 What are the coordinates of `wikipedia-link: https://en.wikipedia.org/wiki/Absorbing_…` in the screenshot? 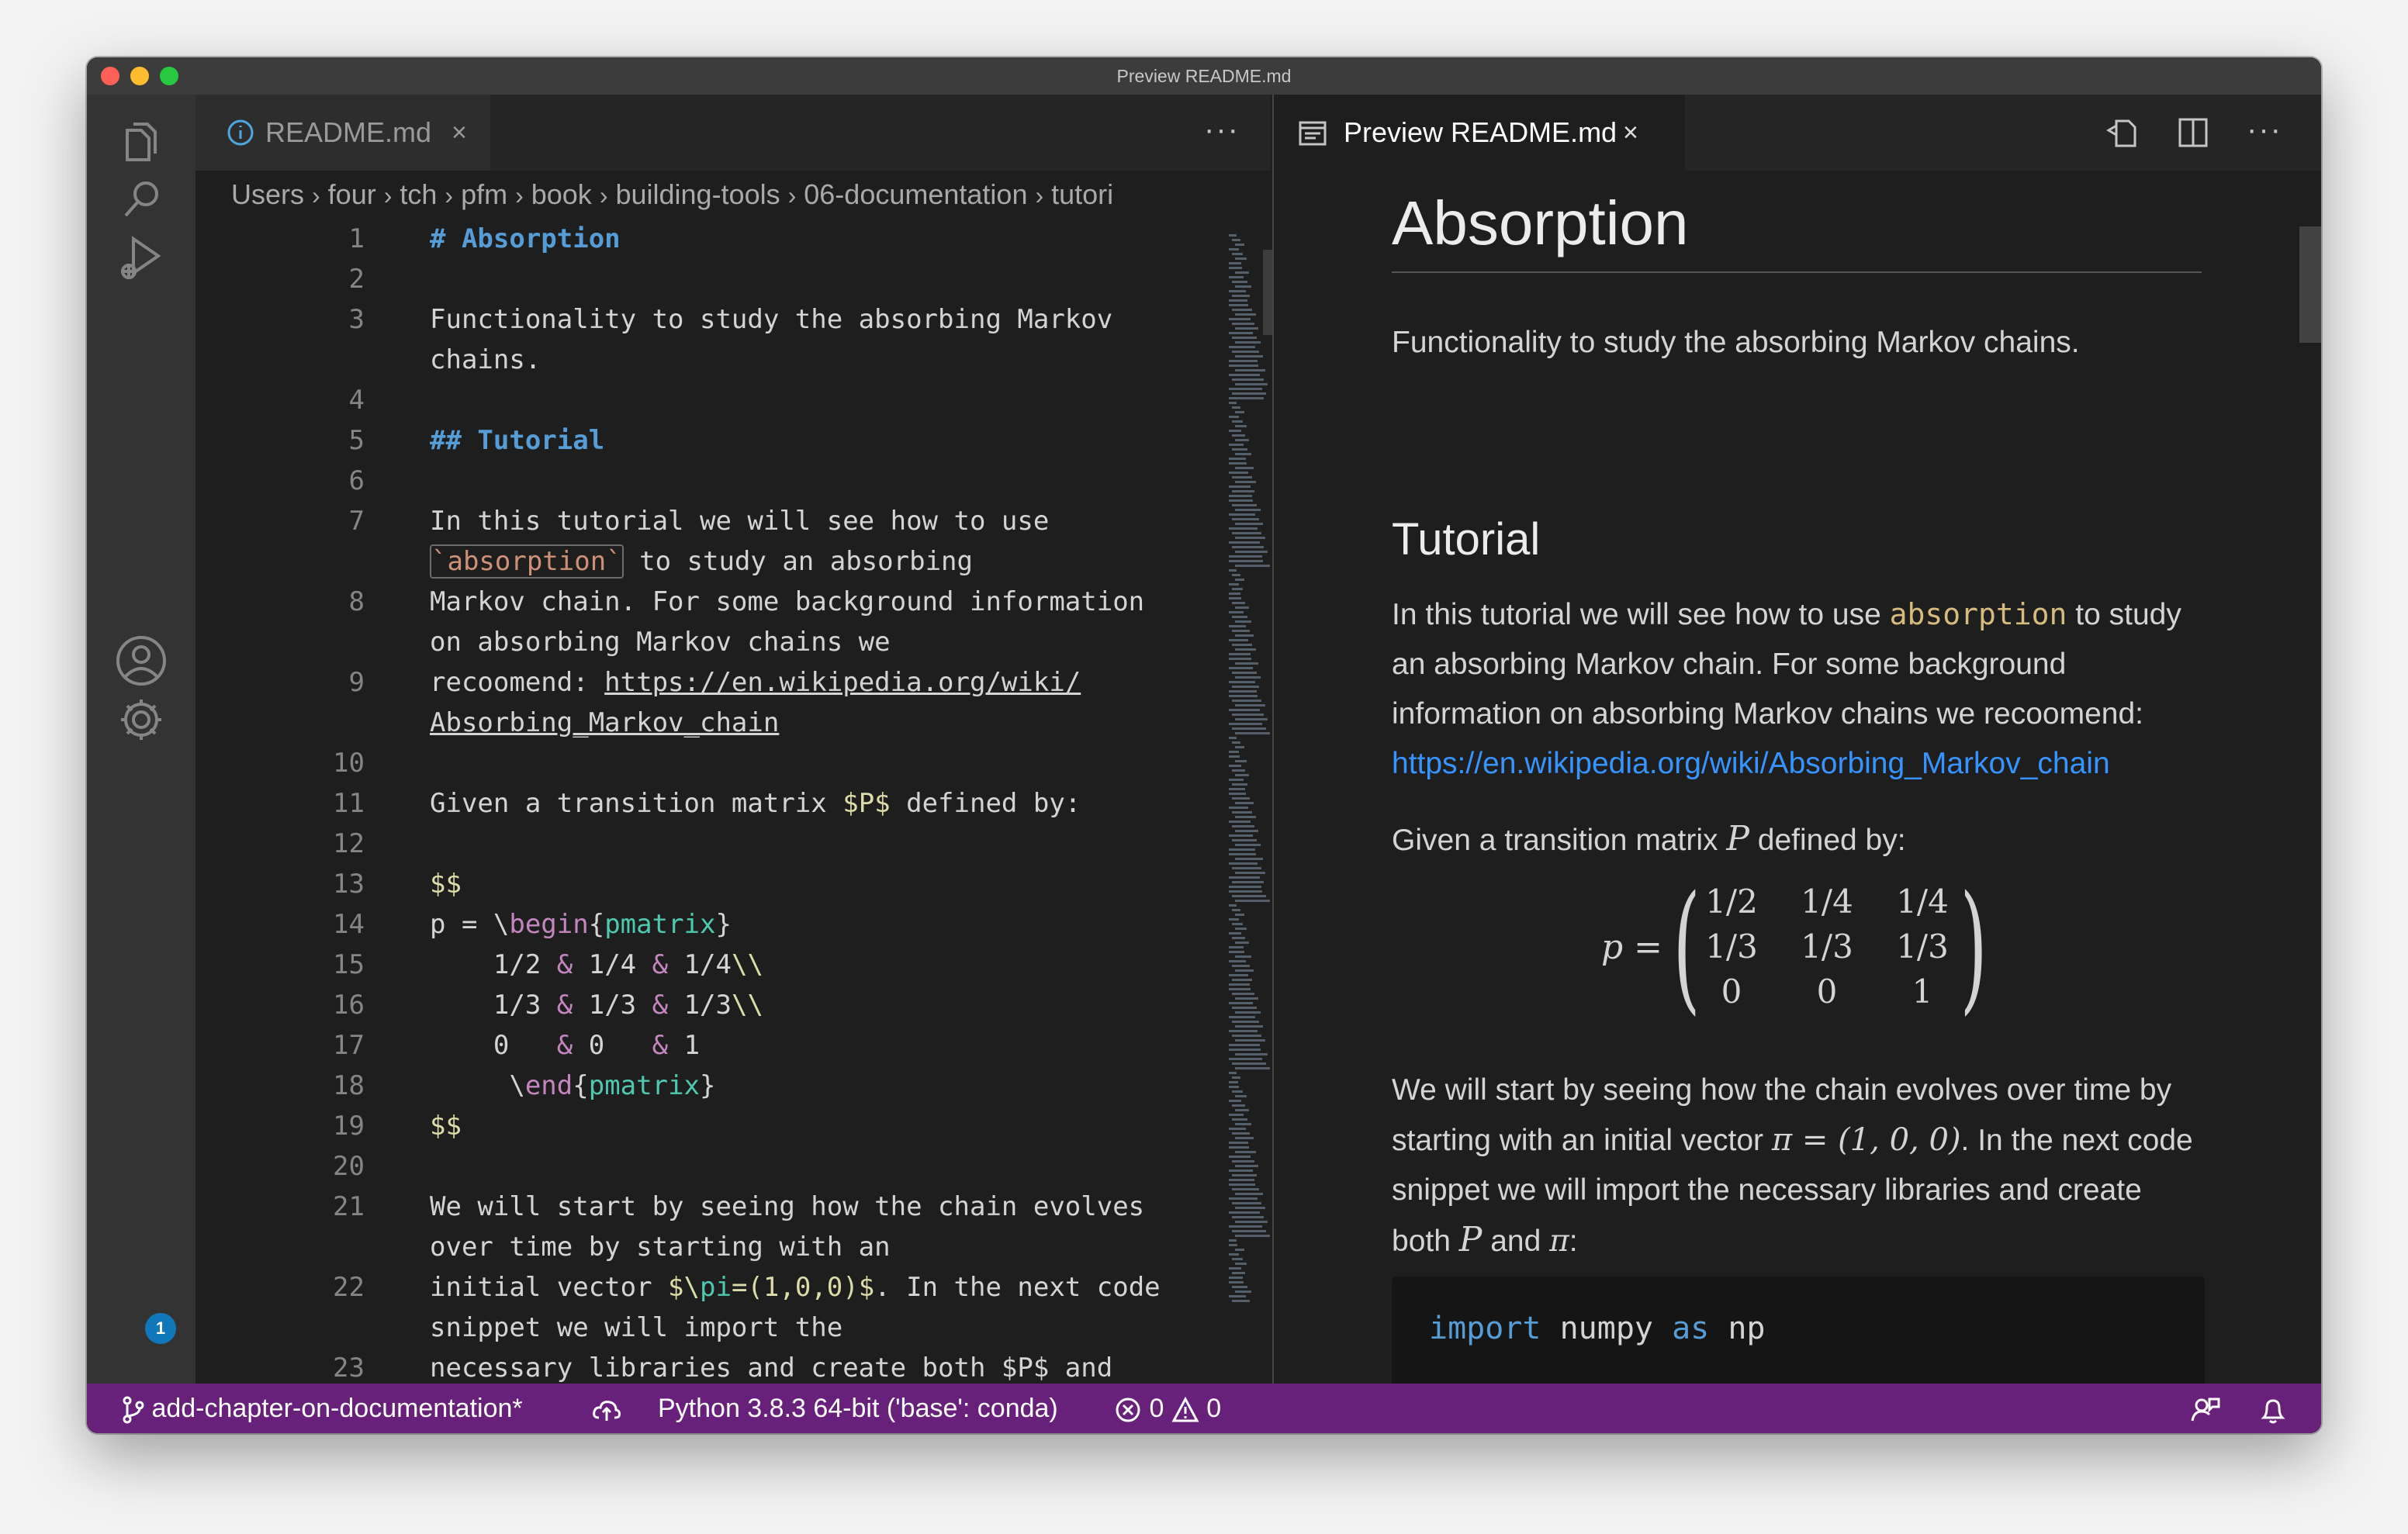 It's located at (1751, 763).